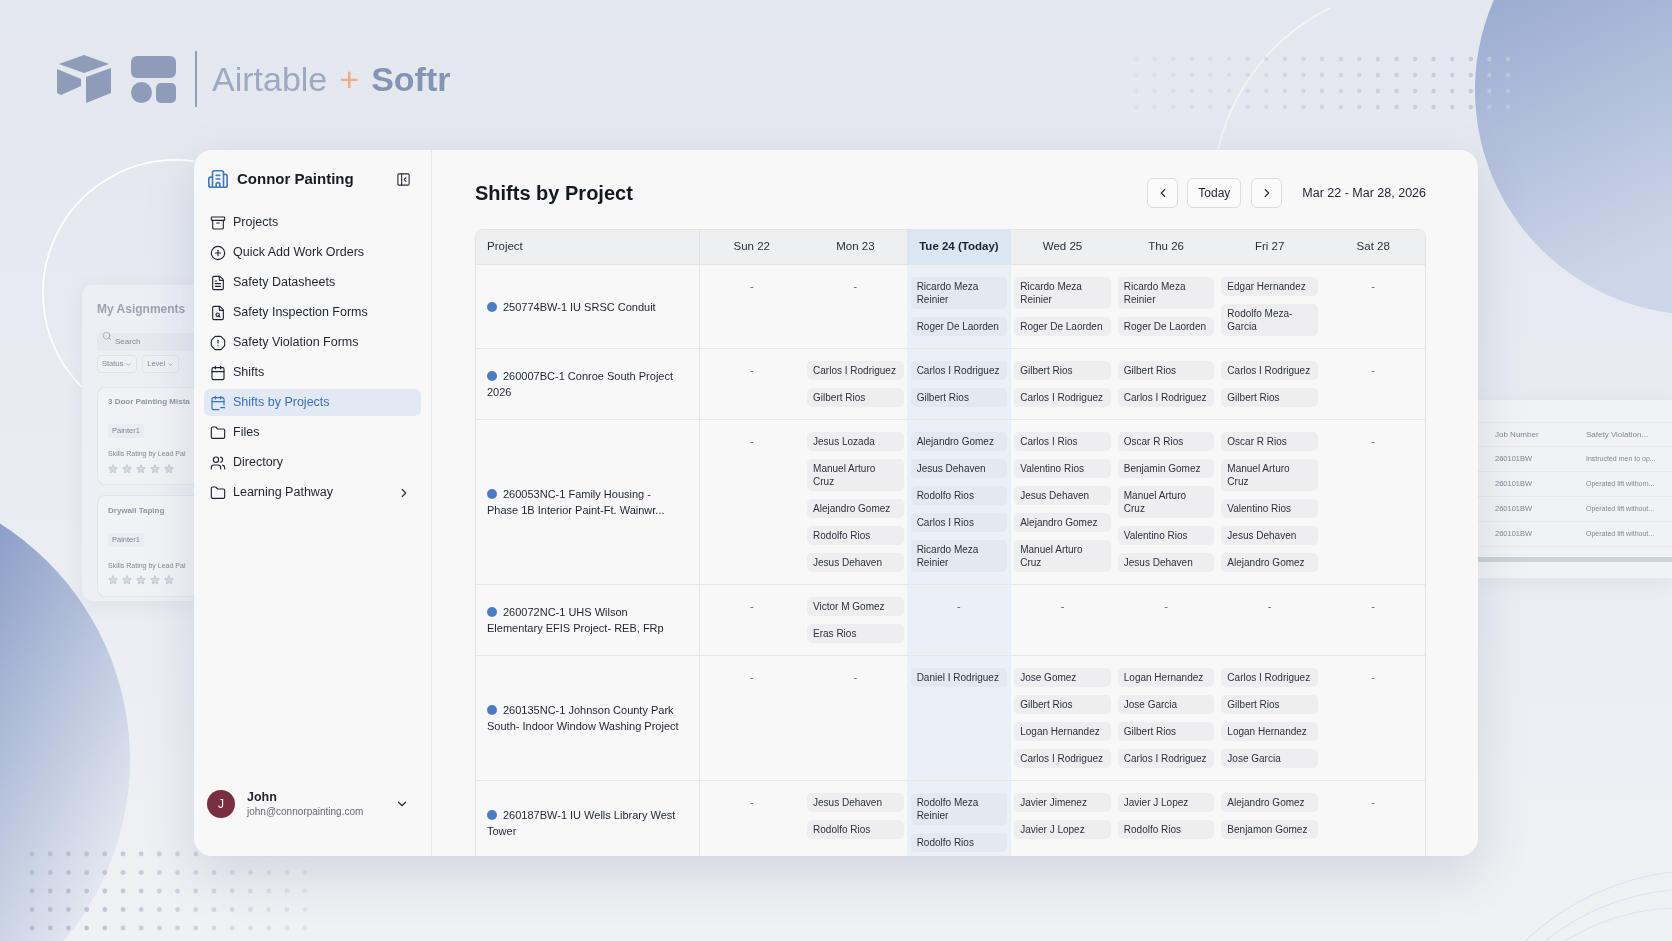 Image resolution: width=1672 pixels, height=941 pixels. I want to click on today-button: Today, so click(1214, 193).